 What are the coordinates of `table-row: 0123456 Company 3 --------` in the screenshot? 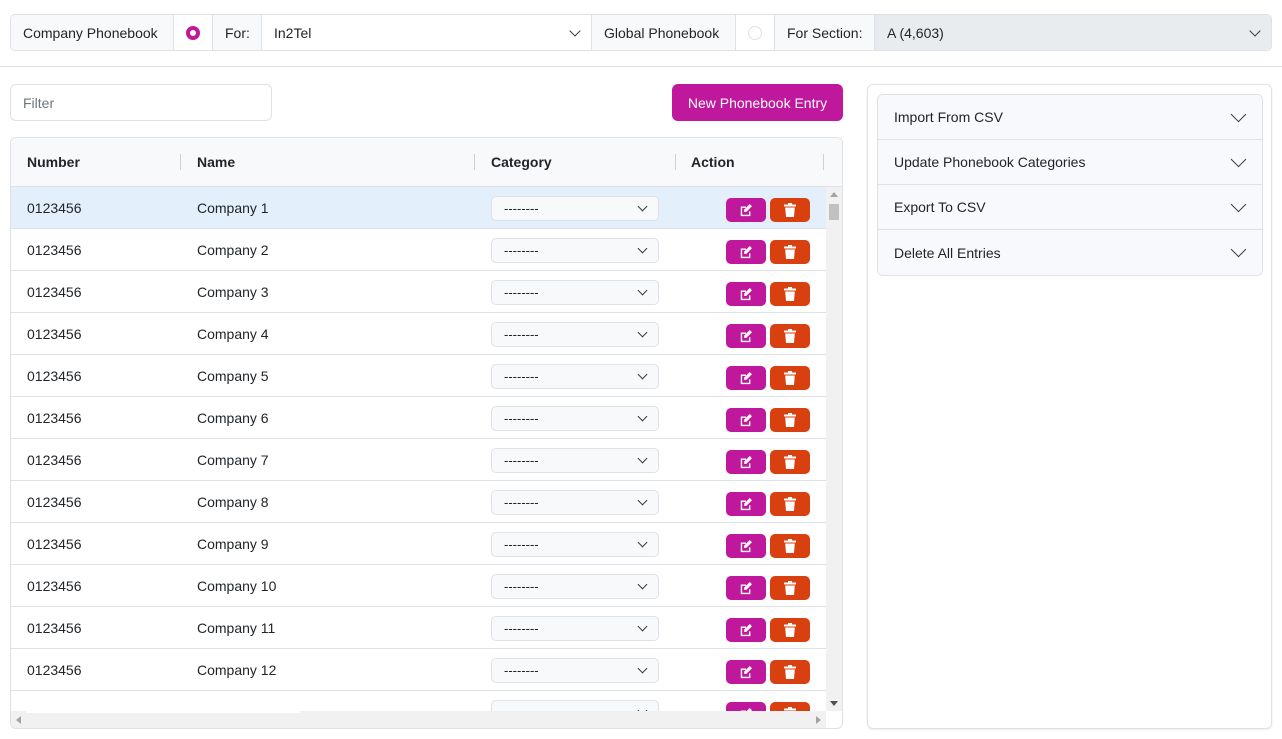 It's located at (418, 292).